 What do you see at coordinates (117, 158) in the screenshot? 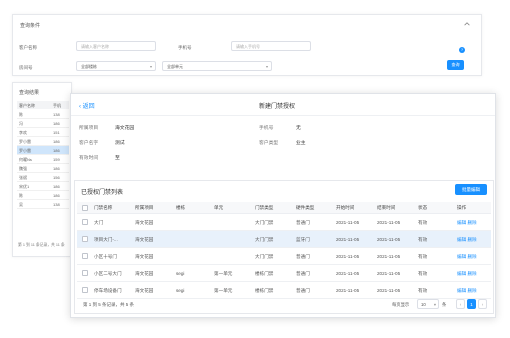
I see `valid-time-value: 至` at bounding box center [117, 158].